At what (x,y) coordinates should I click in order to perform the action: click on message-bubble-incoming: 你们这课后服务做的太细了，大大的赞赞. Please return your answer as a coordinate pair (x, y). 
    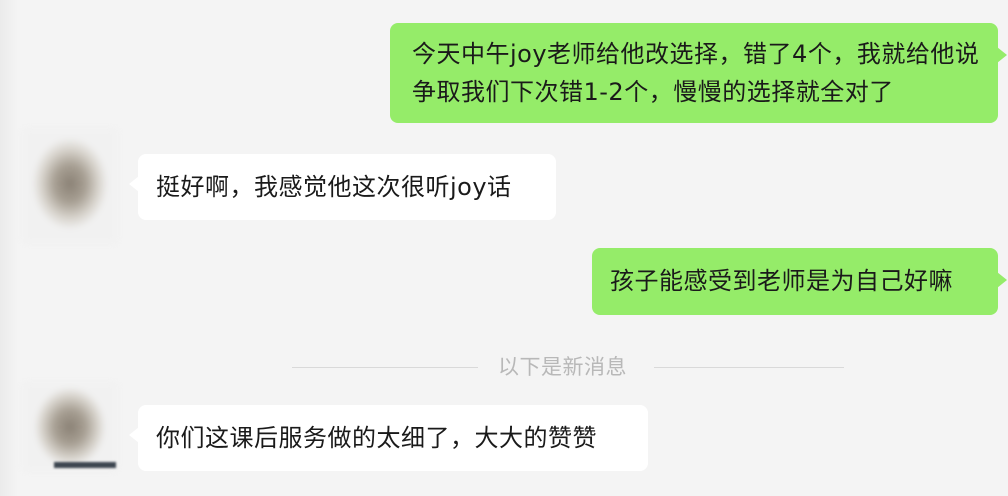
    Looking at the image, I should click on (388, 438).